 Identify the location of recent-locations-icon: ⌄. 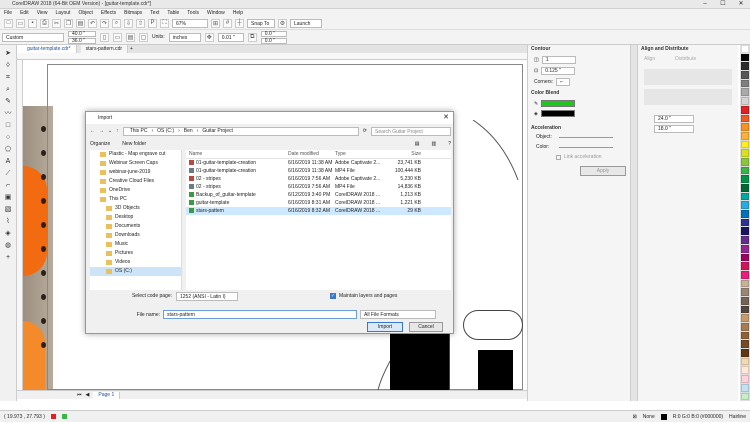
(110, 131).